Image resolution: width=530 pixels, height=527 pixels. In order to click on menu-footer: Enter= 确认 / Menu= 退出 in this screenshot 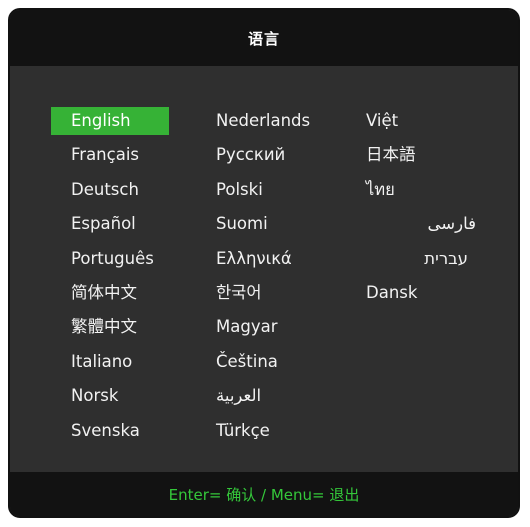, I will do `click(264, 494)`.